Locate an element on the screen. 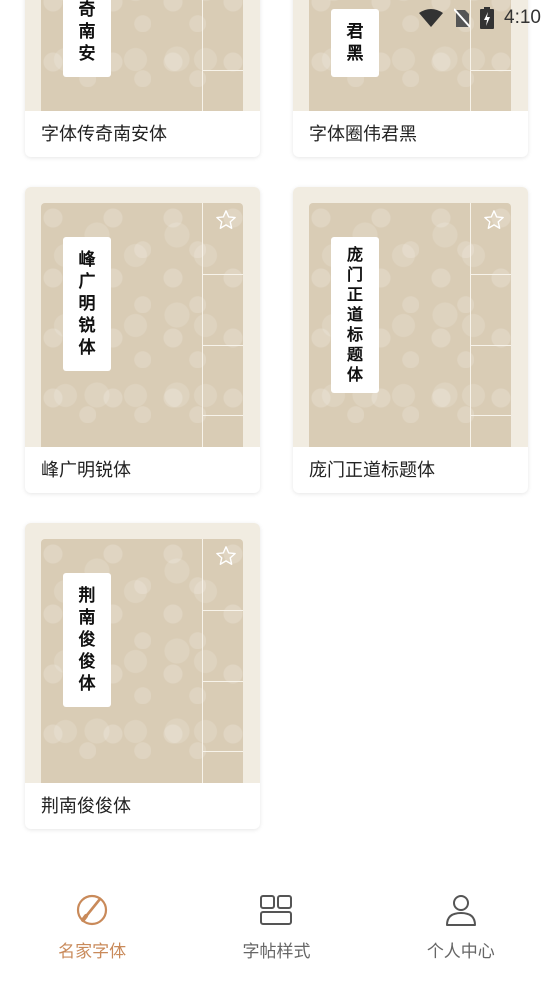 The width and height of the screenshot is (553, 983). font-cover: 峰广明锐体 is located at coordinates (142, 325).